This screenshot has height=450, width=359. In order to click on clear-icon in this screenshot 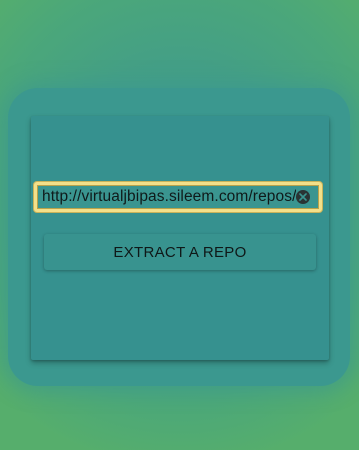, I will do `click(303, 197)`.